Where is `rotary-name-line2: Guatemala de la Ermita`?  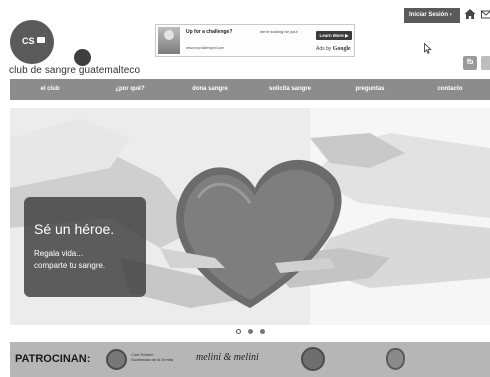 rotary-name-line2: Guatemala de la Ermita is located at coordinates (152, 359).